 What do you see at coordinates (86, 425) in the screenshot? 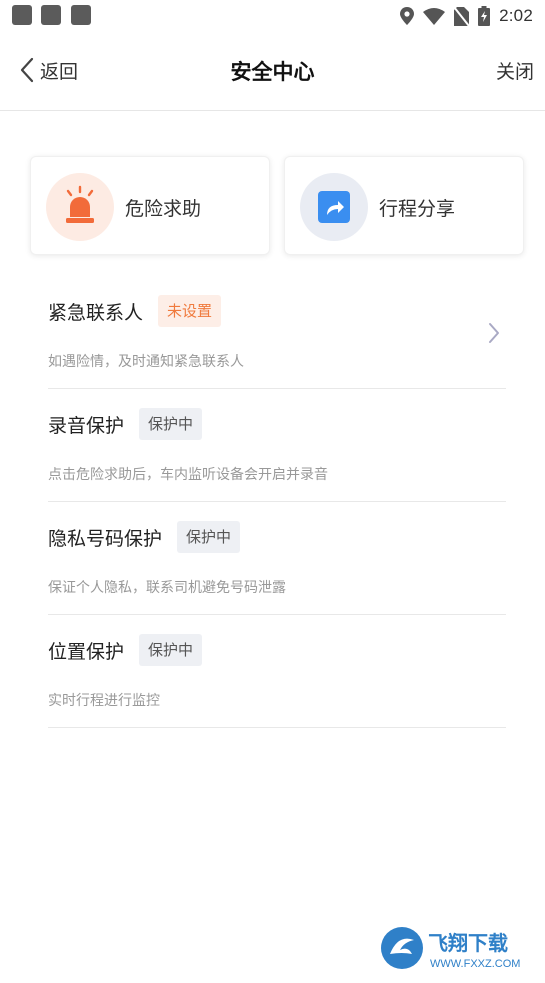
I see `item-title: 录音保护` at bounding box center [86, 425].